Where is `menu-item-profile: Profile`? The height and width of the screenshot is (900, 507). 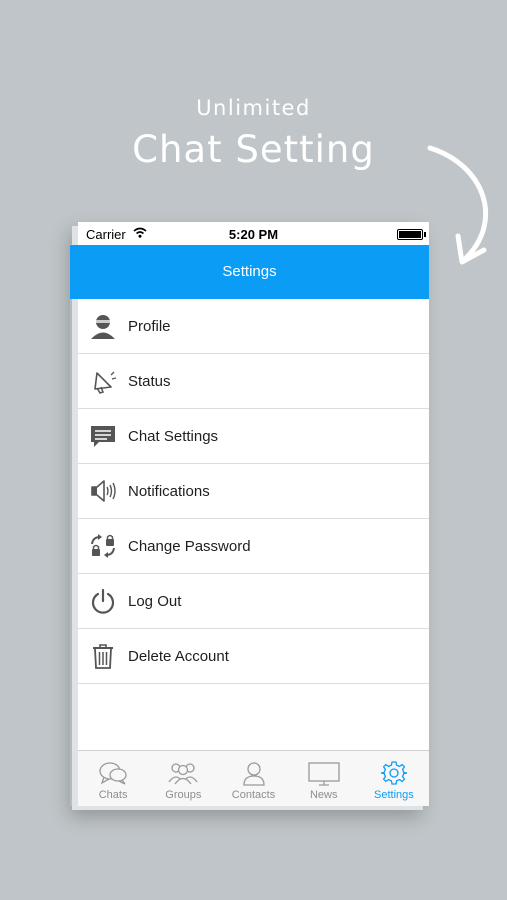
menu-item-profile: Profile is located at coordinates (253, 326).